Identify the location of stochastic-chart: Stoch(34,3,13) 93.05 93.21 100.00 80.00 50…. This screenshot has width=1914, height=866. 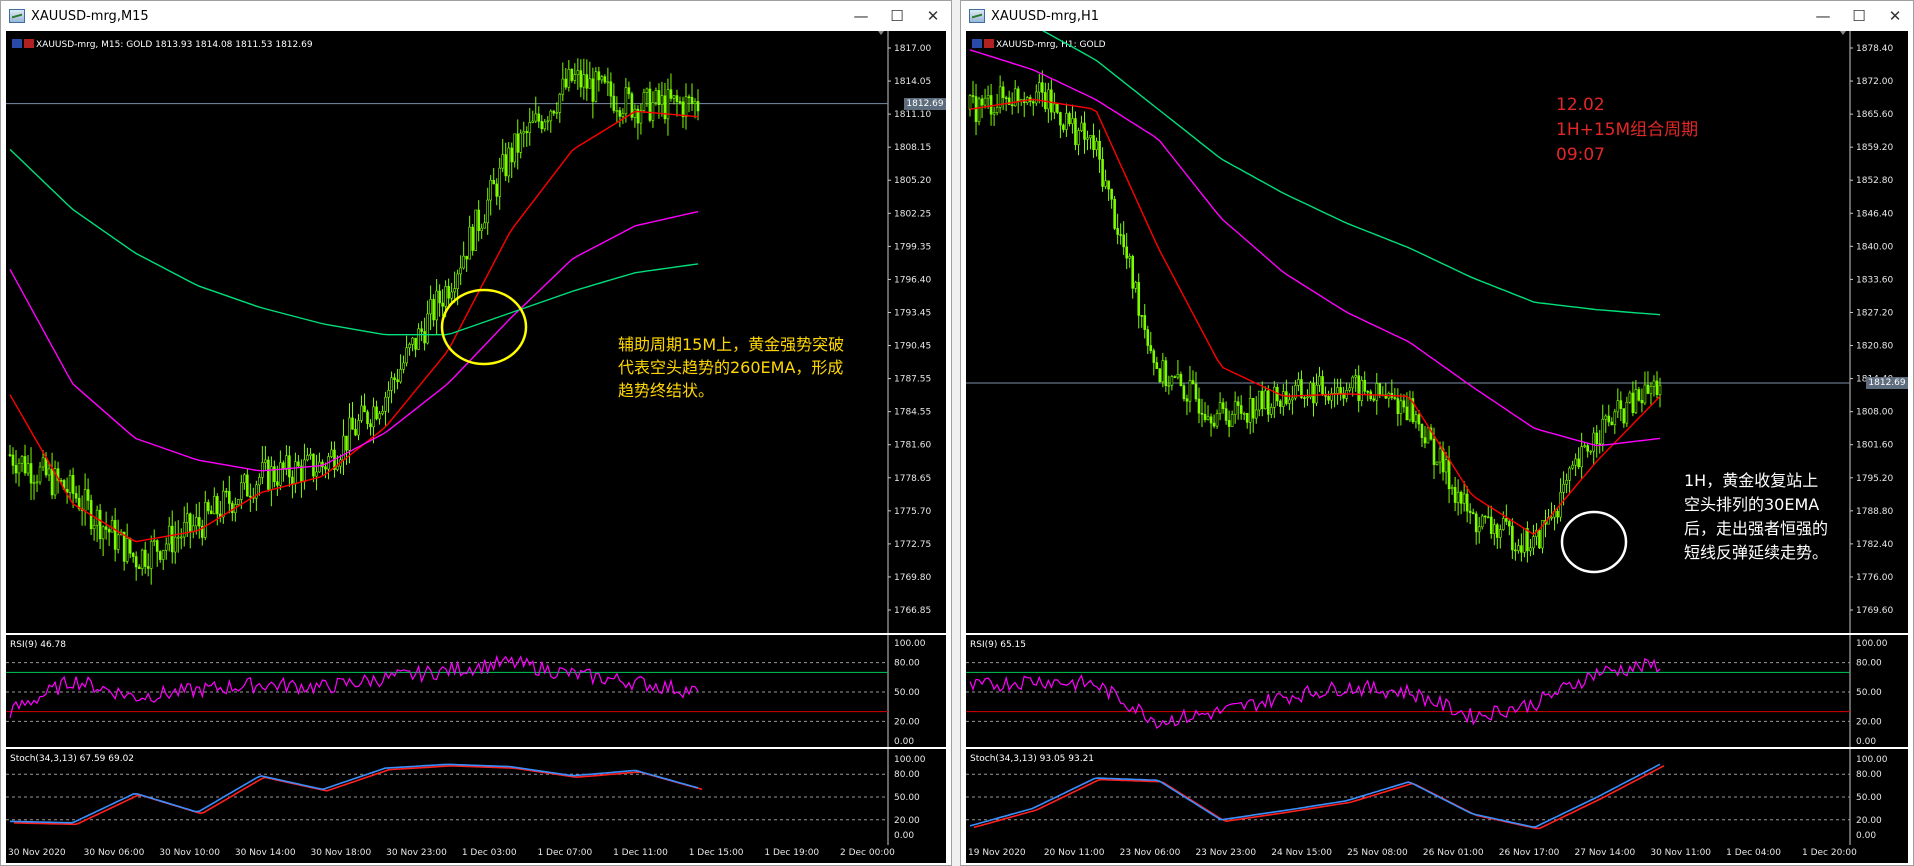
(1437, 797).